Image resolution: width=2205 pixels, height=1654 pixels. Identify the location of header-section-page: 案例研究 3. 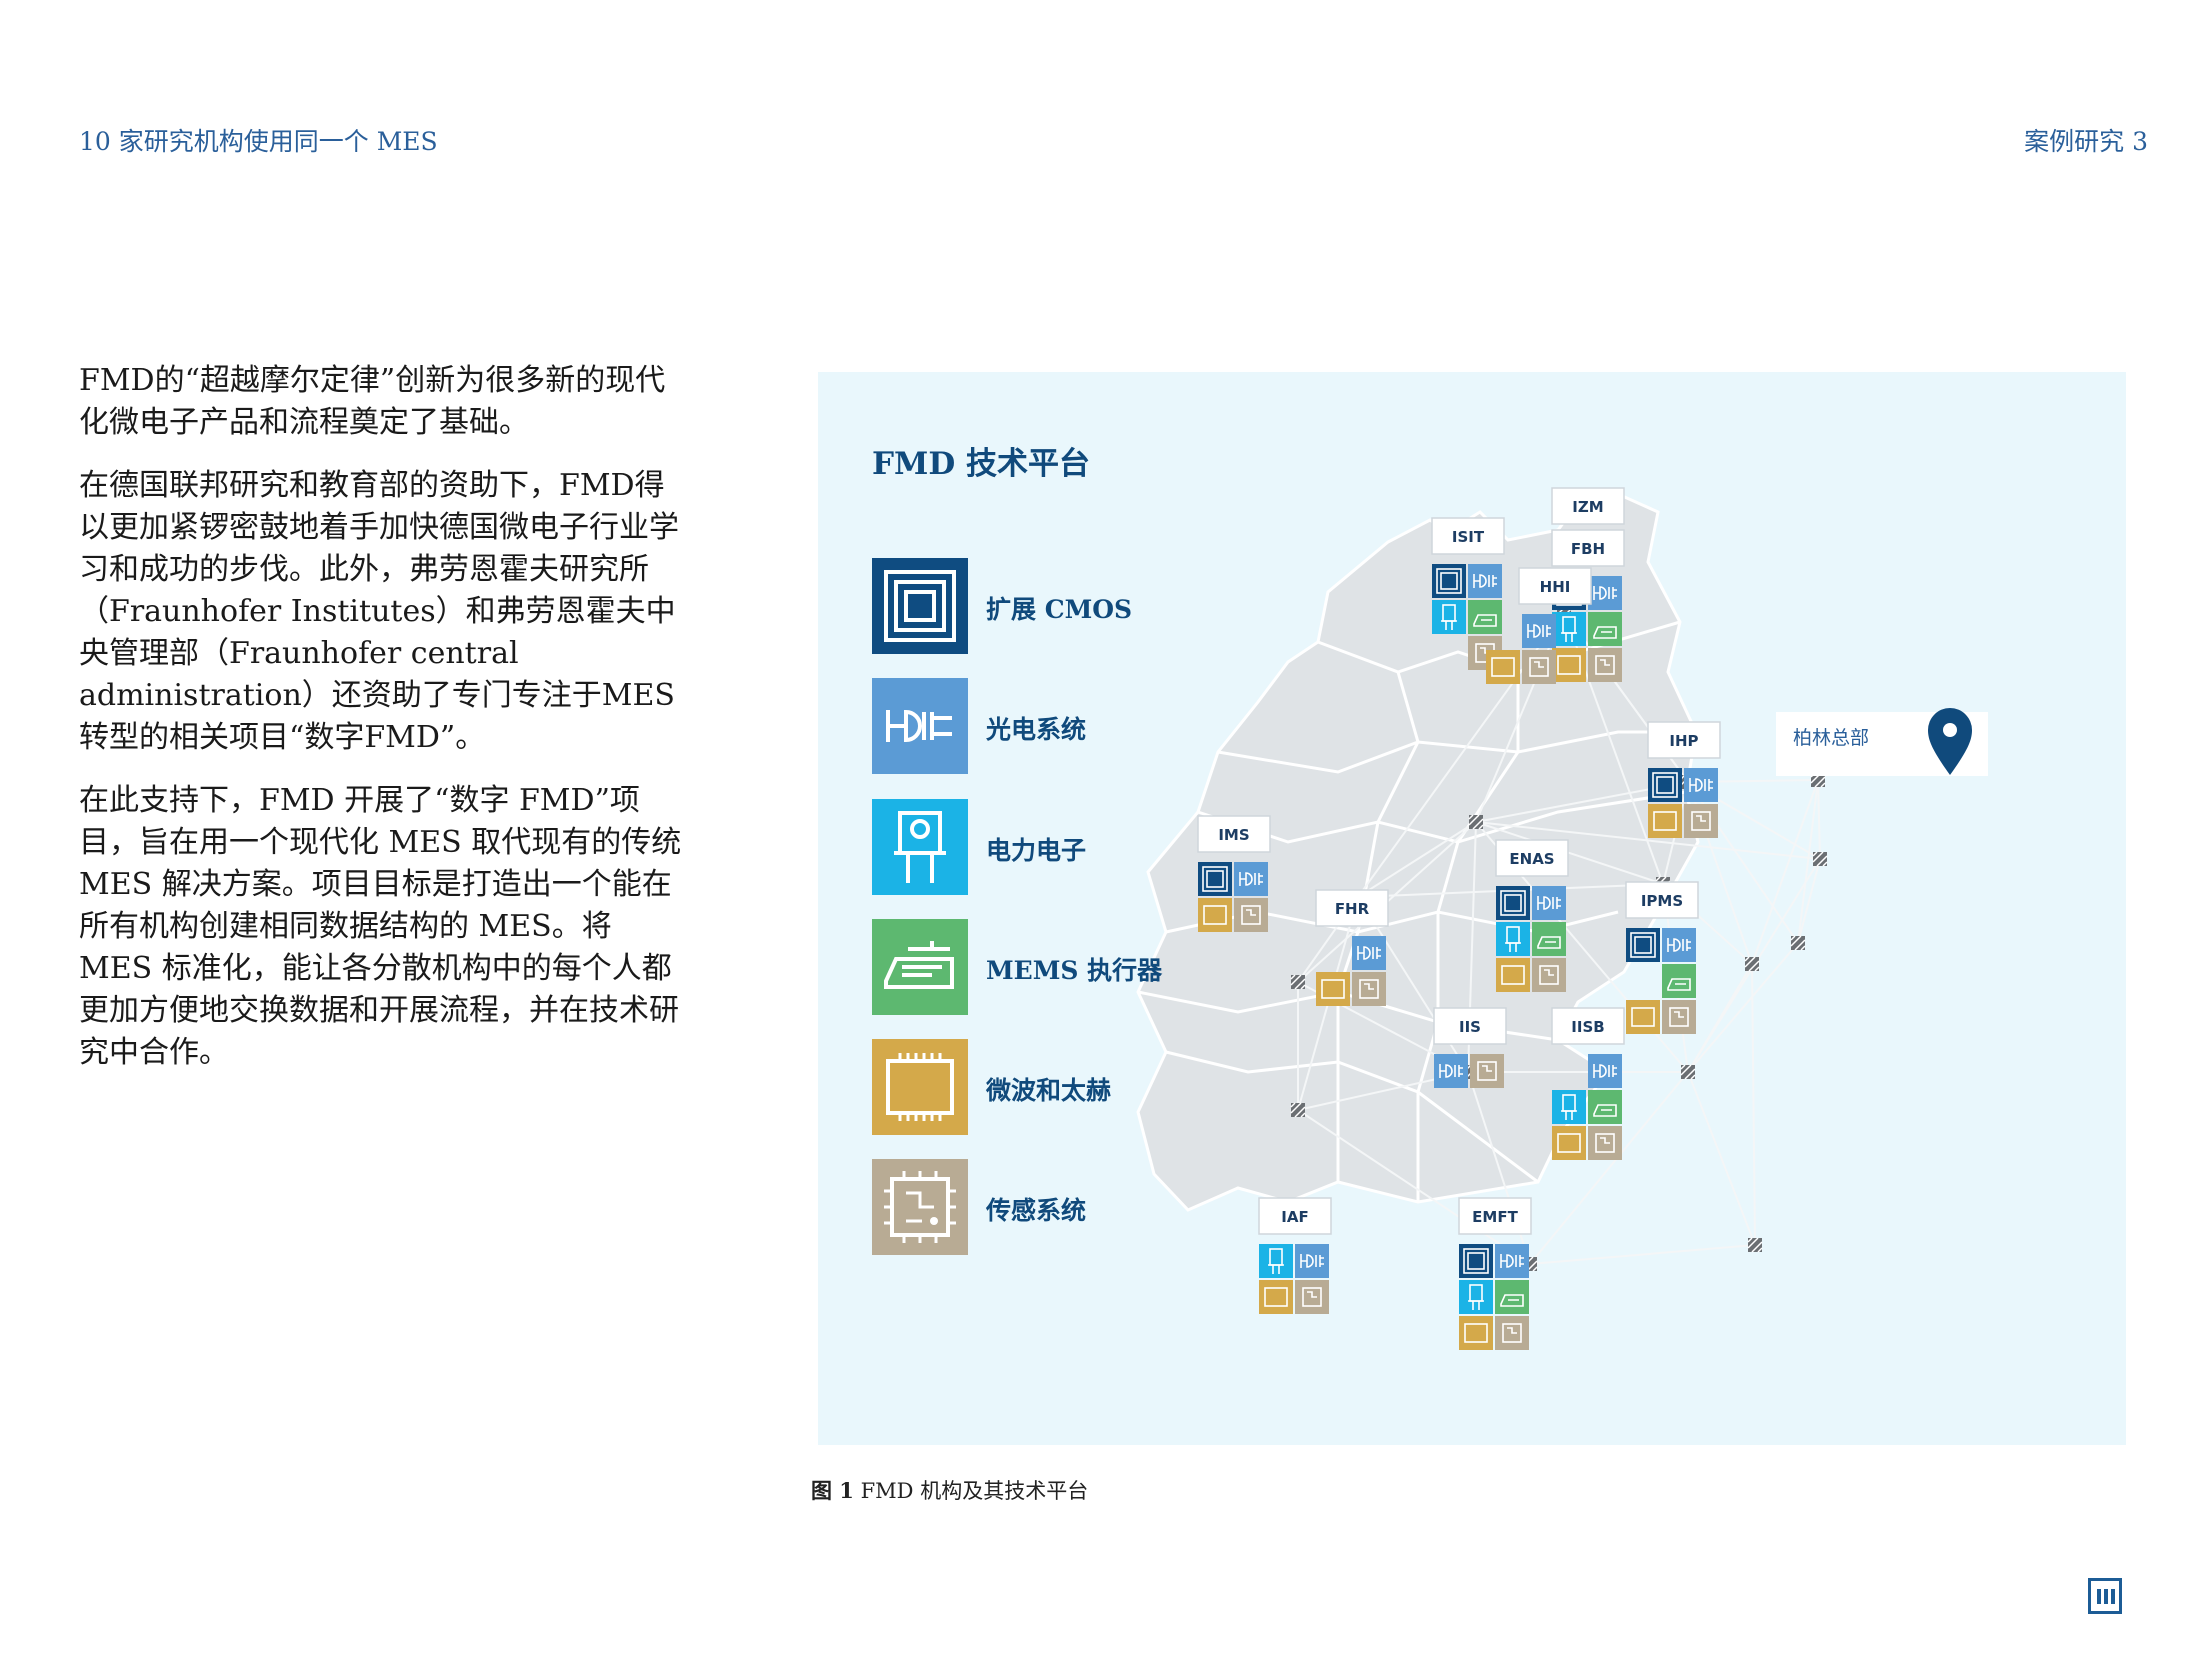
(2086, 141).